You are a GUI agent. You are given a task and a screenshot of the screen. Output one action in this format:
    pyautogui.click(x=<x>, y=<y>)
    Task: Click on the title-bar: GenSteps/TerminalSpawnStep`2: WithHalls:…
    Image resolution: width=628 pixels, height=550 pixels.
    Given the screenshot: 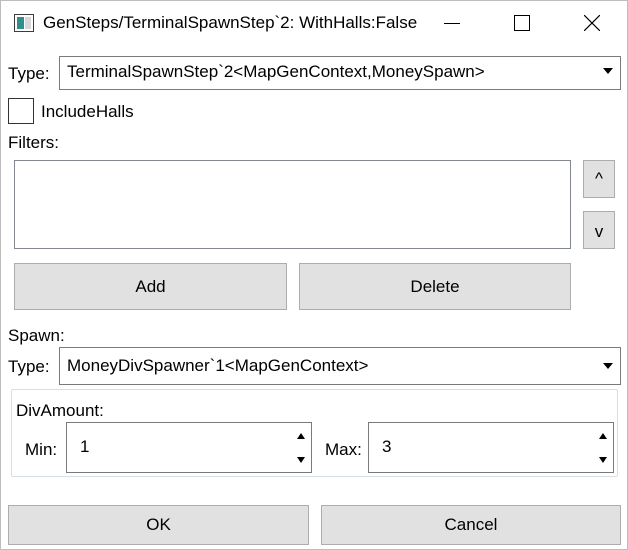 What is the action you would take?
    pyautogui.click(x=314, y=24)
    